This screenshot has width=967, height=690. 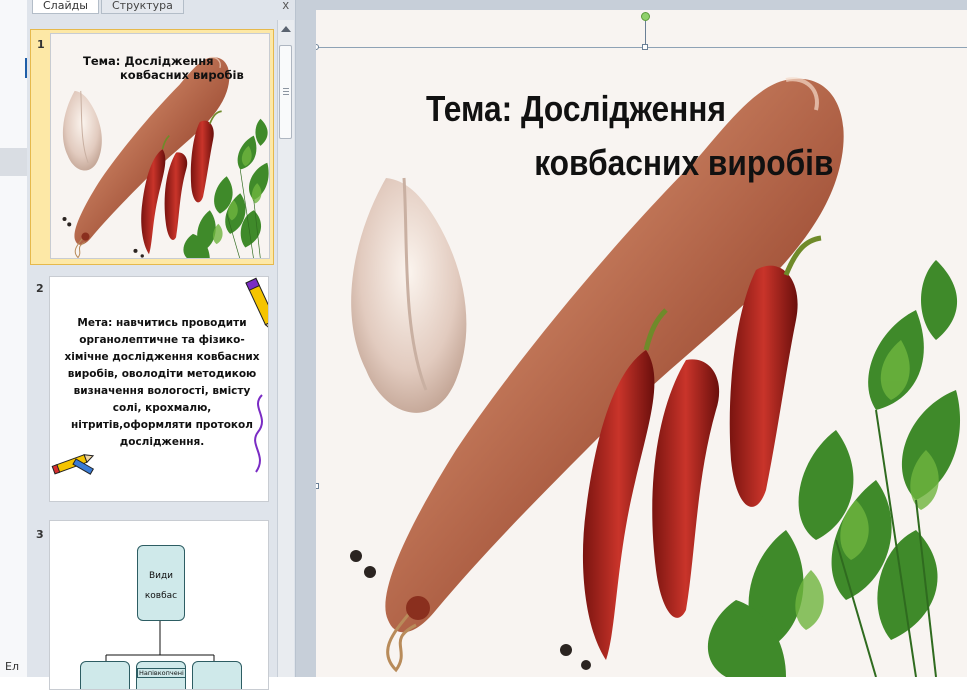 What do you see at coordinates (645, 16) in the screenshot?
I see `rotate-handle` at bounding box center [645, 16].